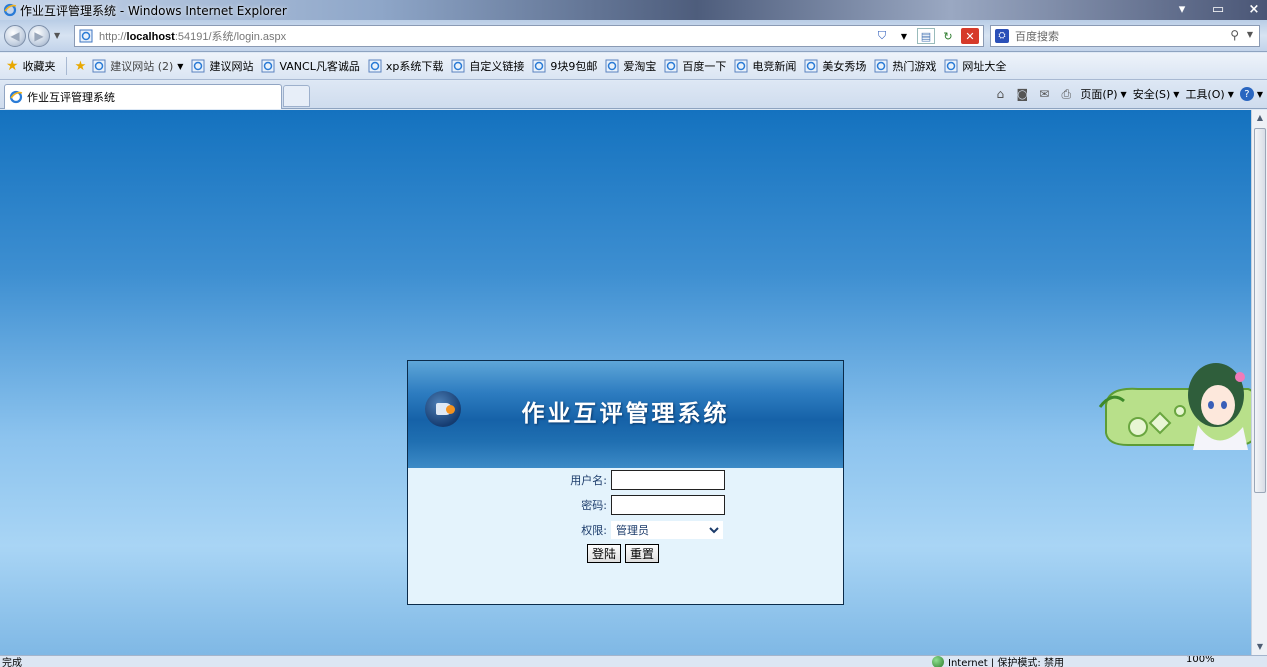 This screenshot has width=1267, height=667. What do you see at coordinates (588, 480) in the screenshot?
I see `username-label: 用户名:` at bounding box center [588, 480].